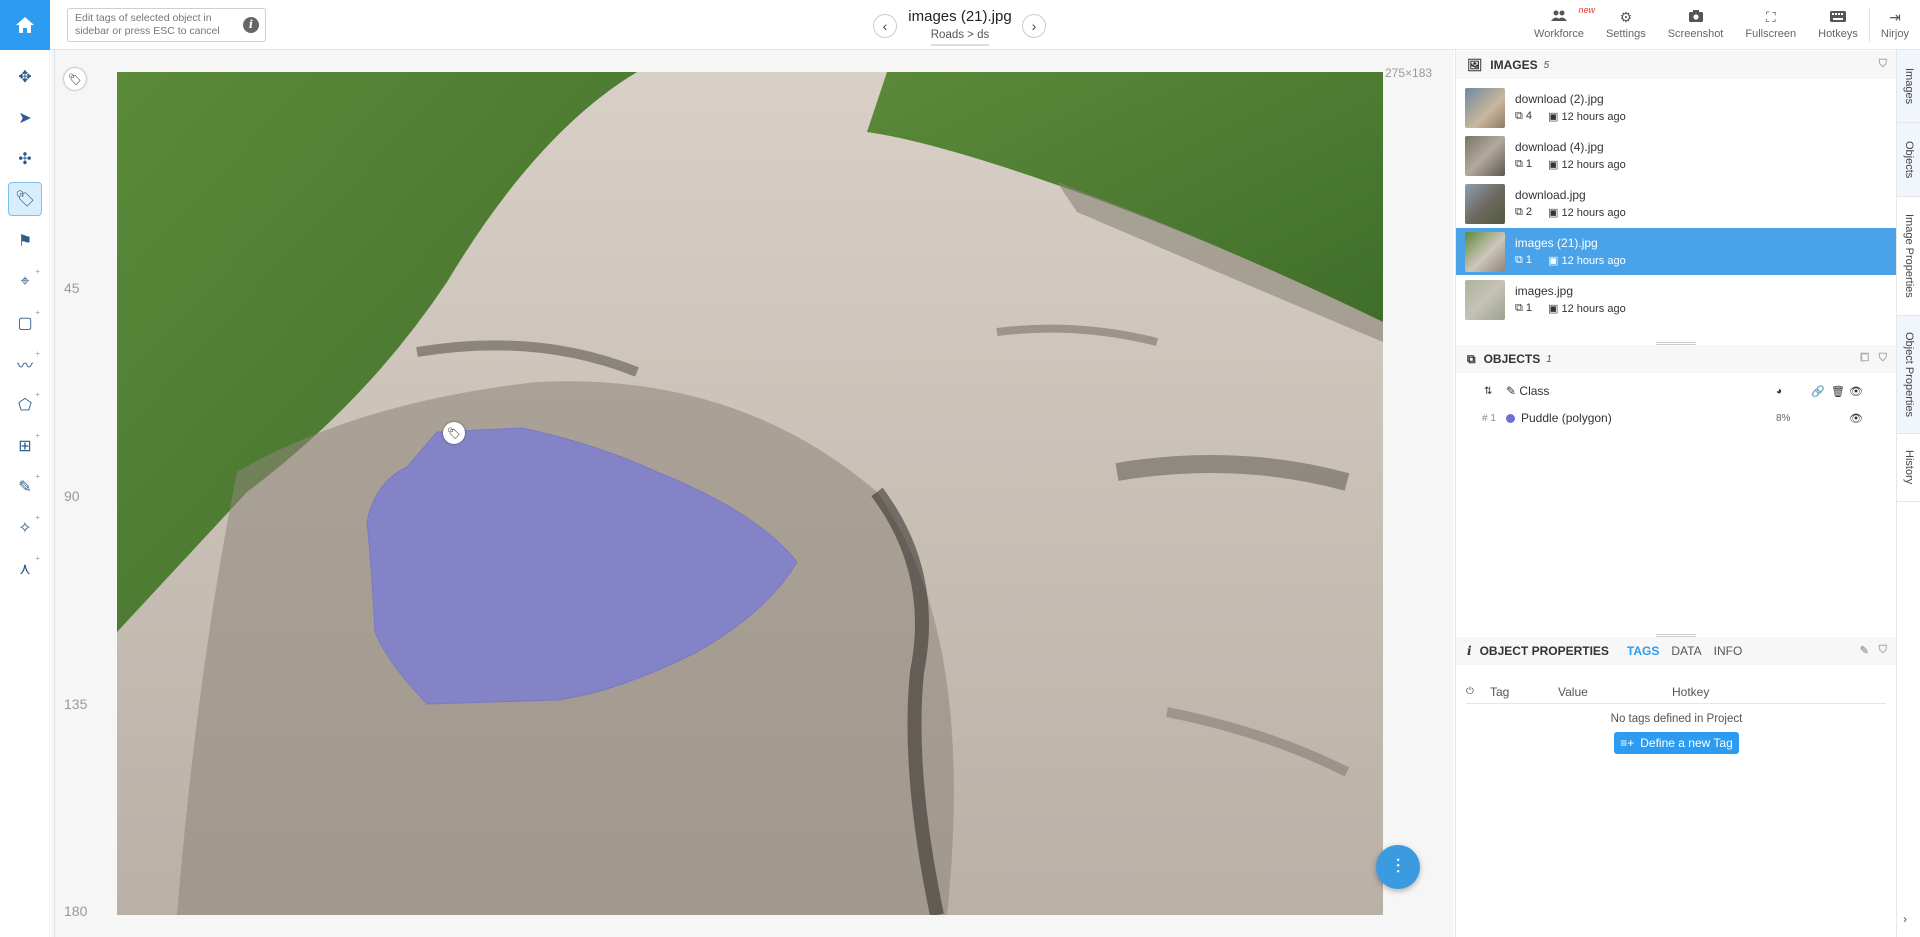 The width and height of the screenshot is (1920, 937). Describe the element at coordinates (1838, 25) in the screenshot. I see `hotkeys-button: Hotkeys` at that location.